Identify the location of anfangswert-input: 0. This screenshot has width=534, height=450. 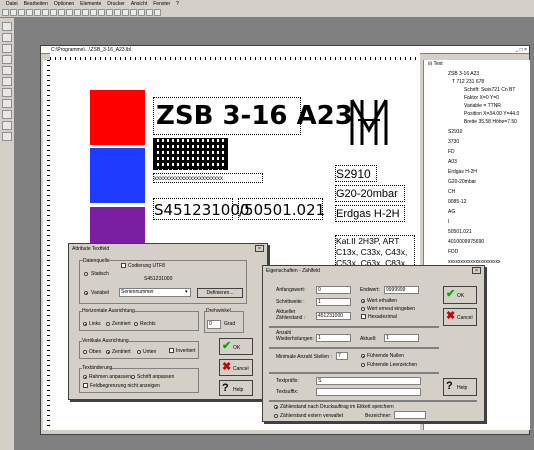
(333, 290).